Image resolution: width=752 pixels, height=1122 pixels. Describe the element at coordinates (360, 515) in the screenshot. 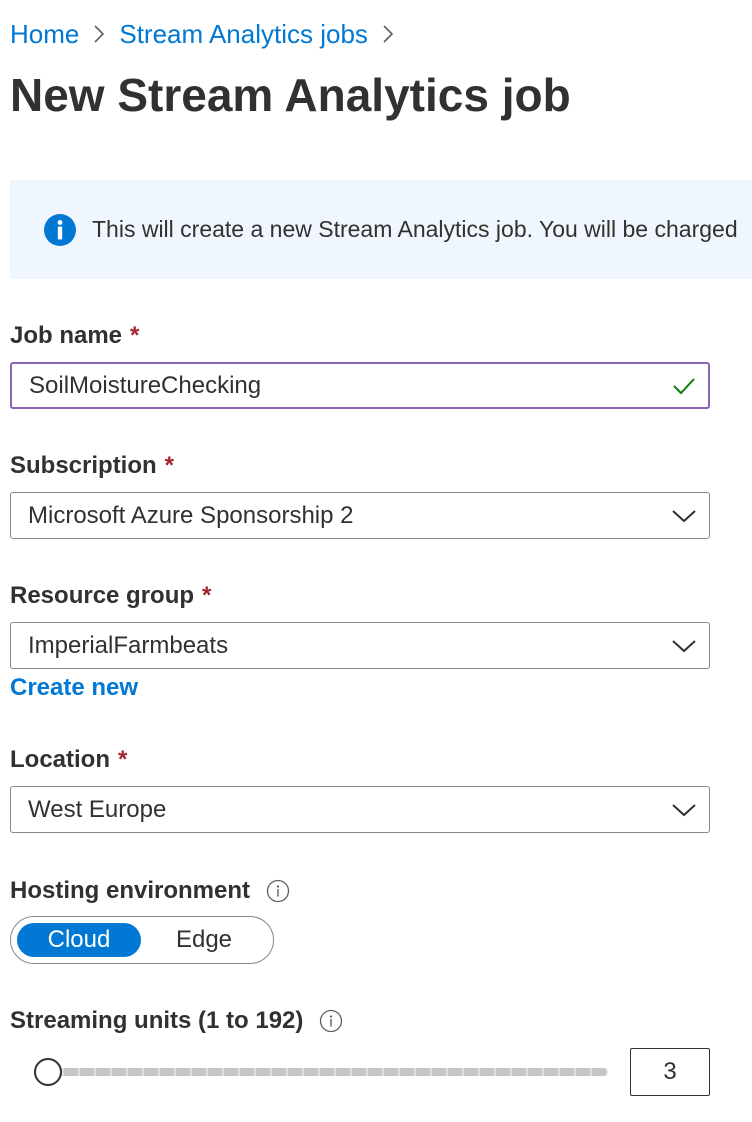

I see `subscription-dropdown: Microsoft Azure Sponsorship 2` at that location.